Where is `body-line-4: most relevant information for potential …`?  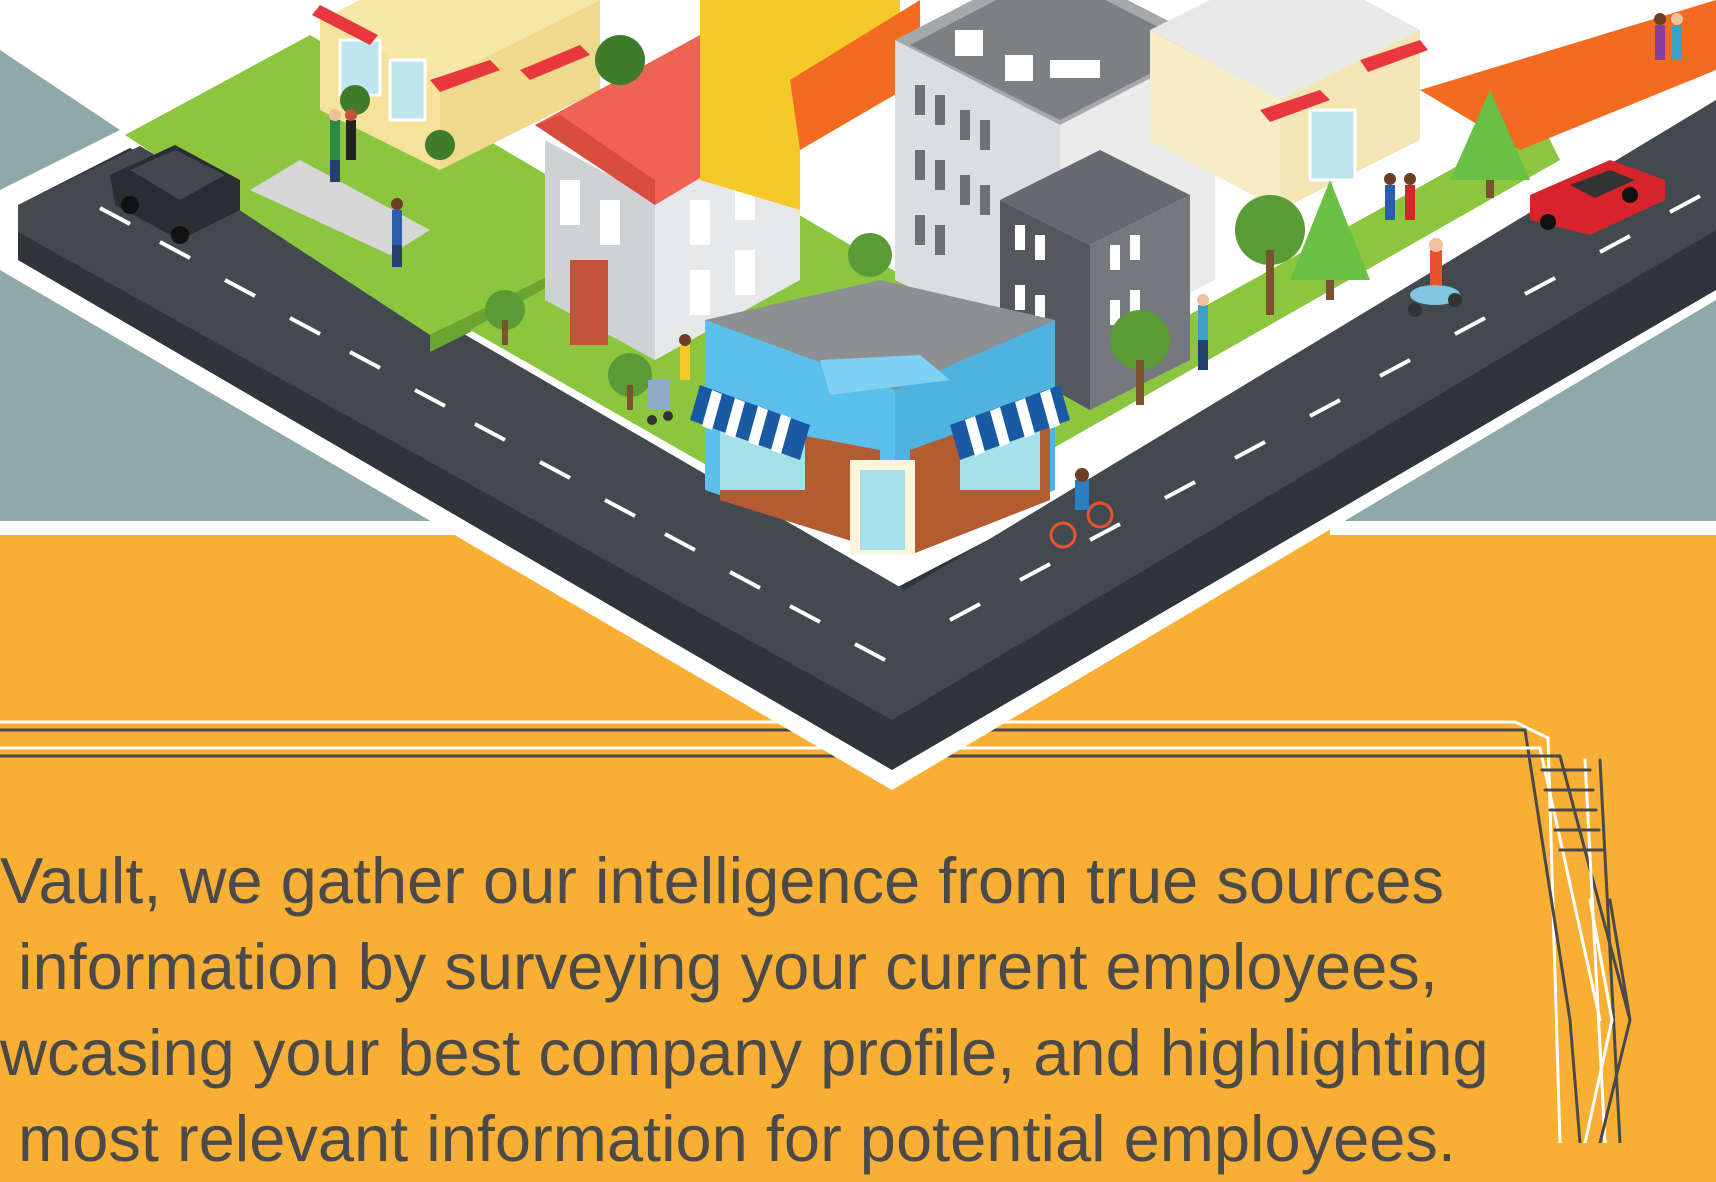
body-line-4: most relevant information for potential … is located at coordinates (728, 1138).